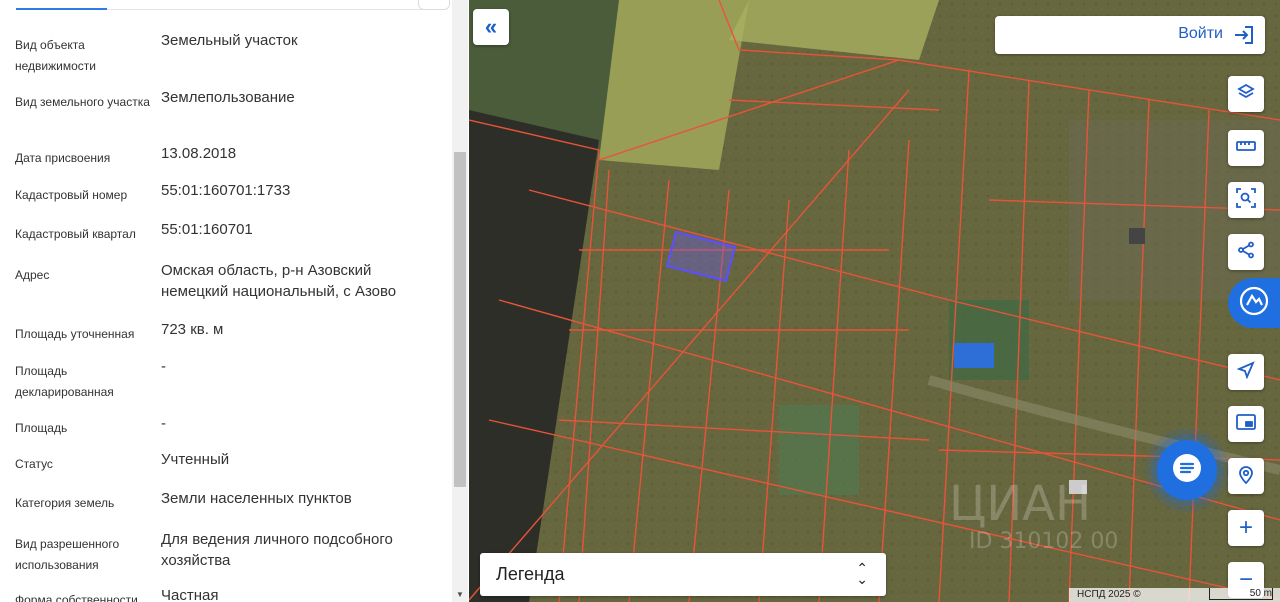 The width and height of the screenshot is (1280, 602). I want to click on info-value: Земли населенных пунктов, so click(256, 498).